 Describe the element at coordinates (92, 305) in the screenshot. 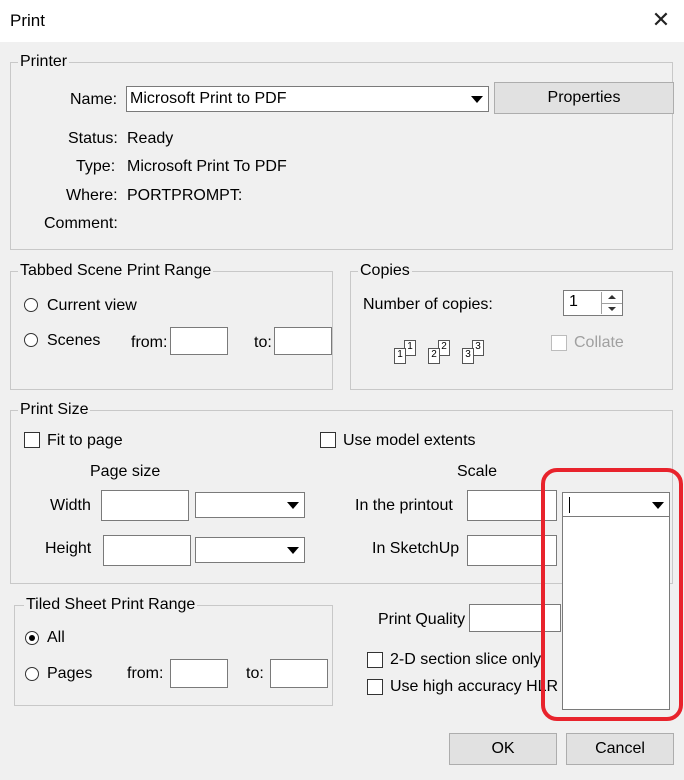

I see `current-view-label: Current view` at that location.